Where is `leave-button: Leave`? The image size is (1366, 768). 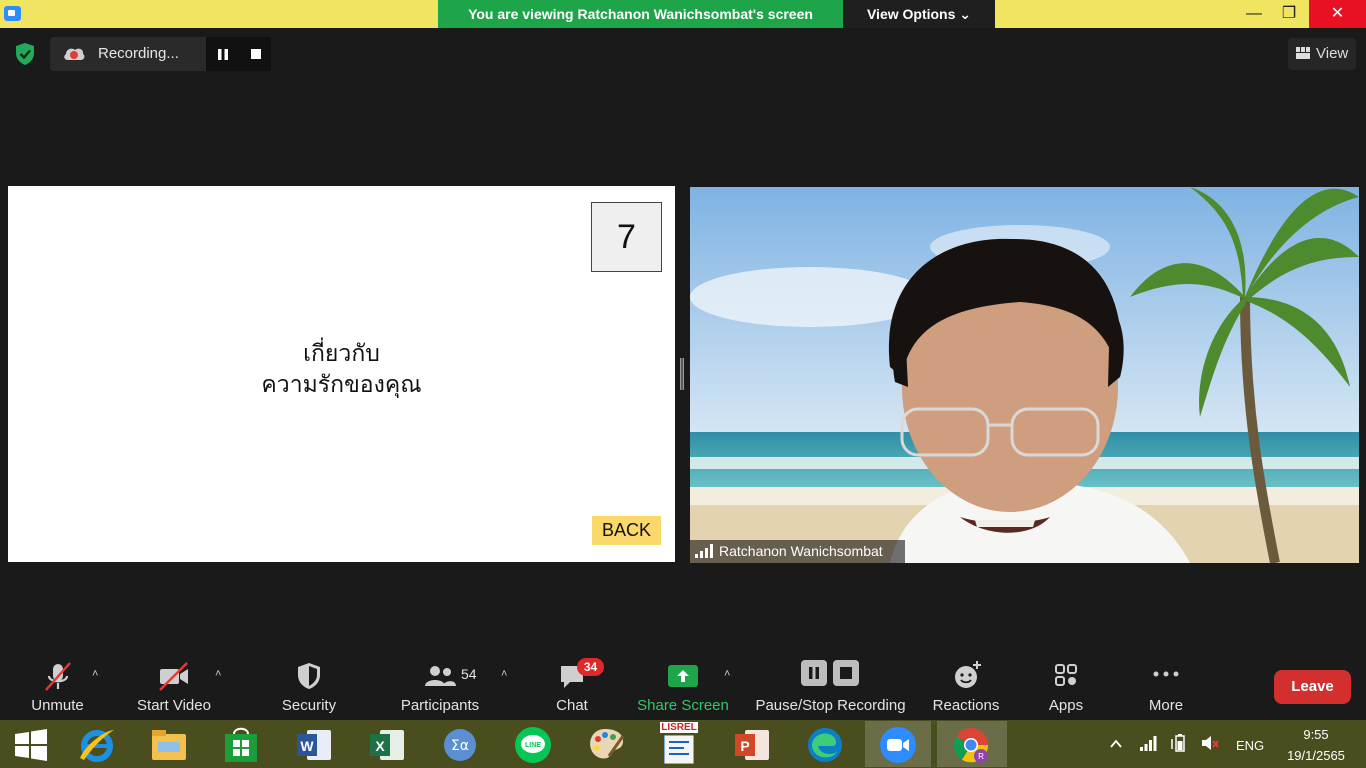 leave-button: Leave is located at coordinates (1312, 687).